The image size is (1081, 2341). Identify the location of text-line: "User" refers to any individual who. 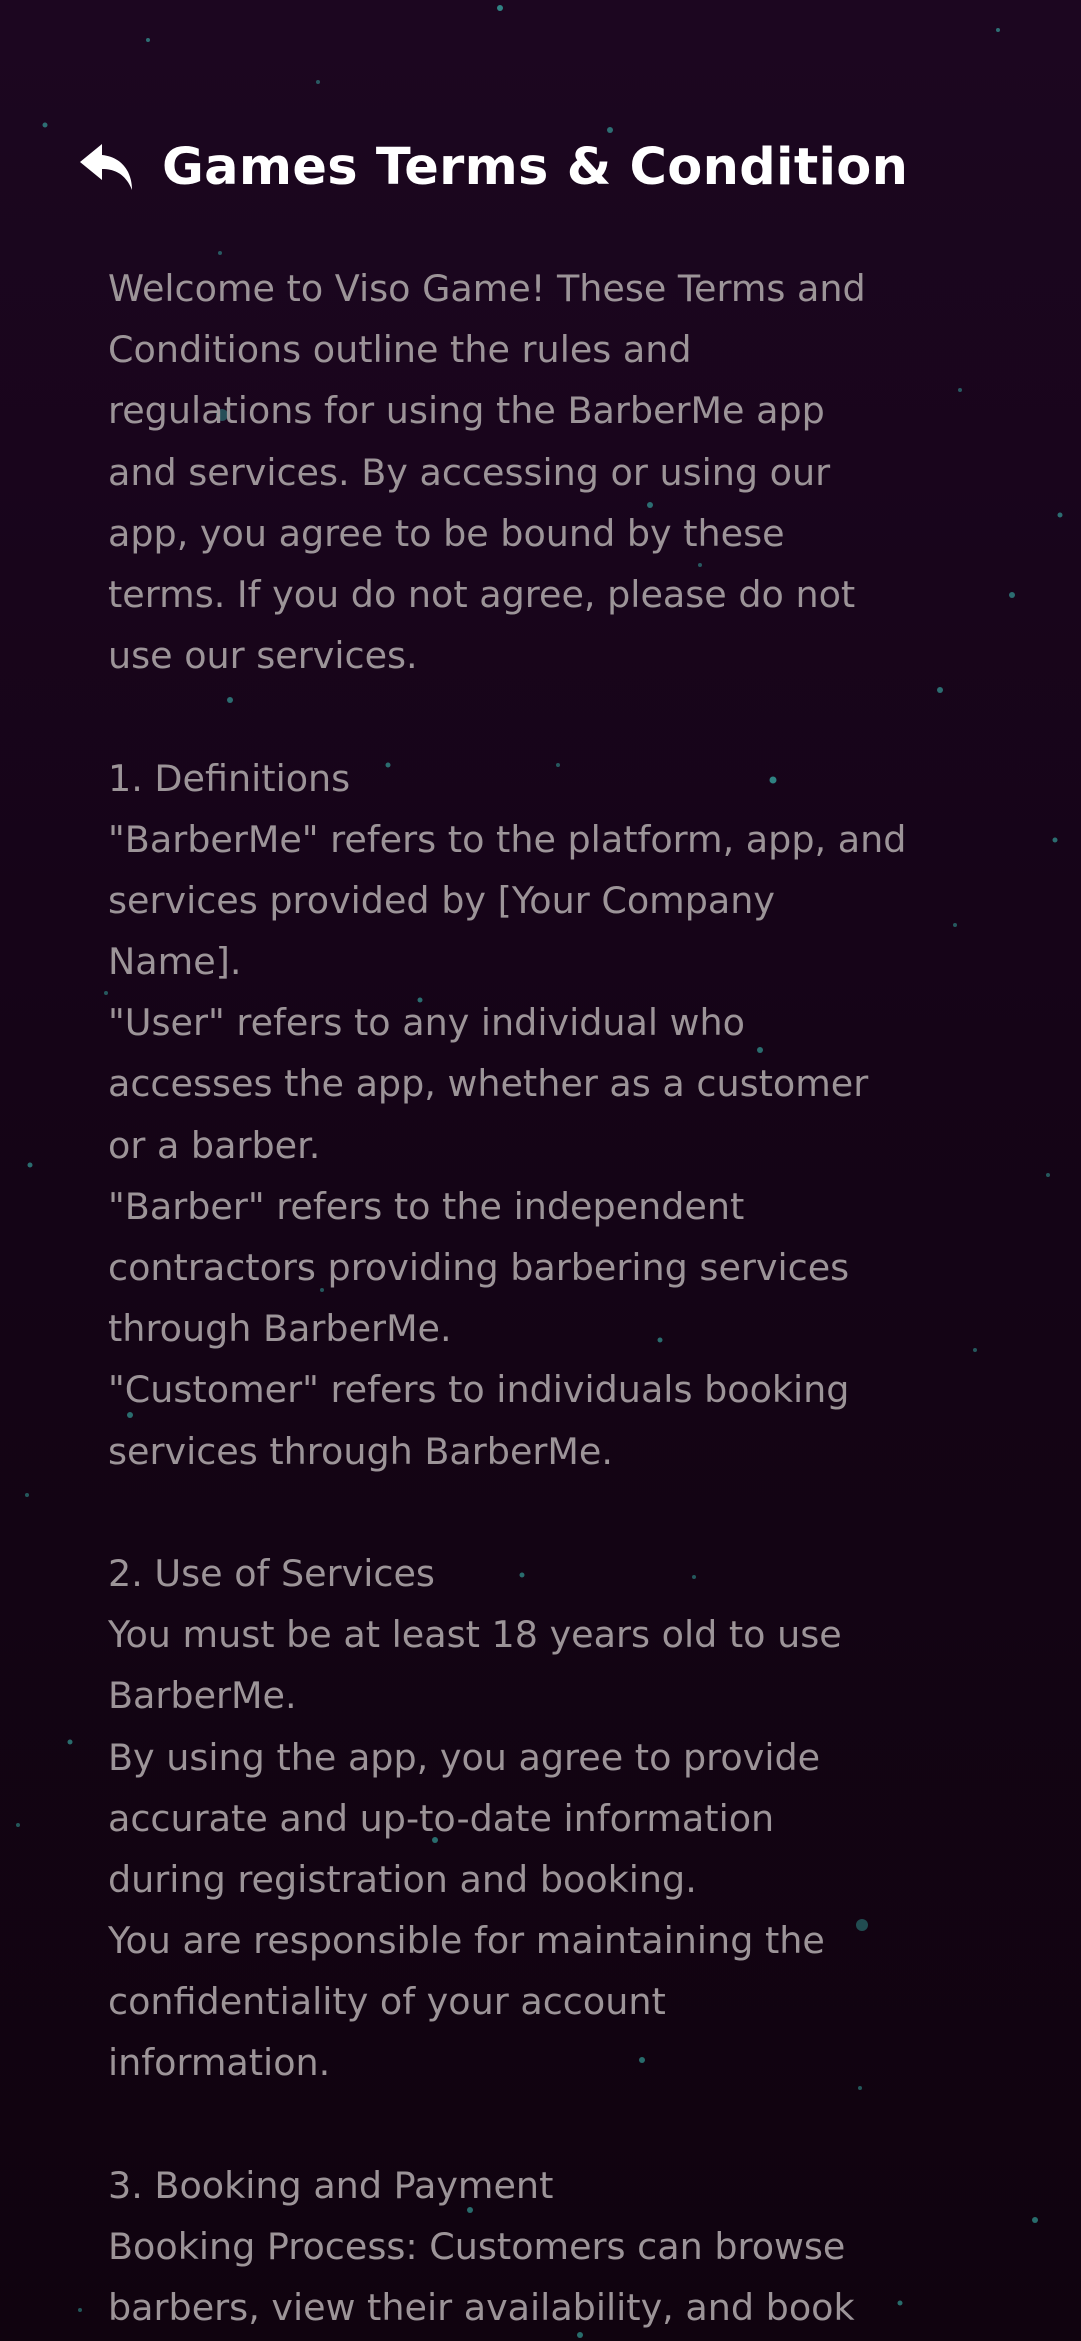
(426, 1023).